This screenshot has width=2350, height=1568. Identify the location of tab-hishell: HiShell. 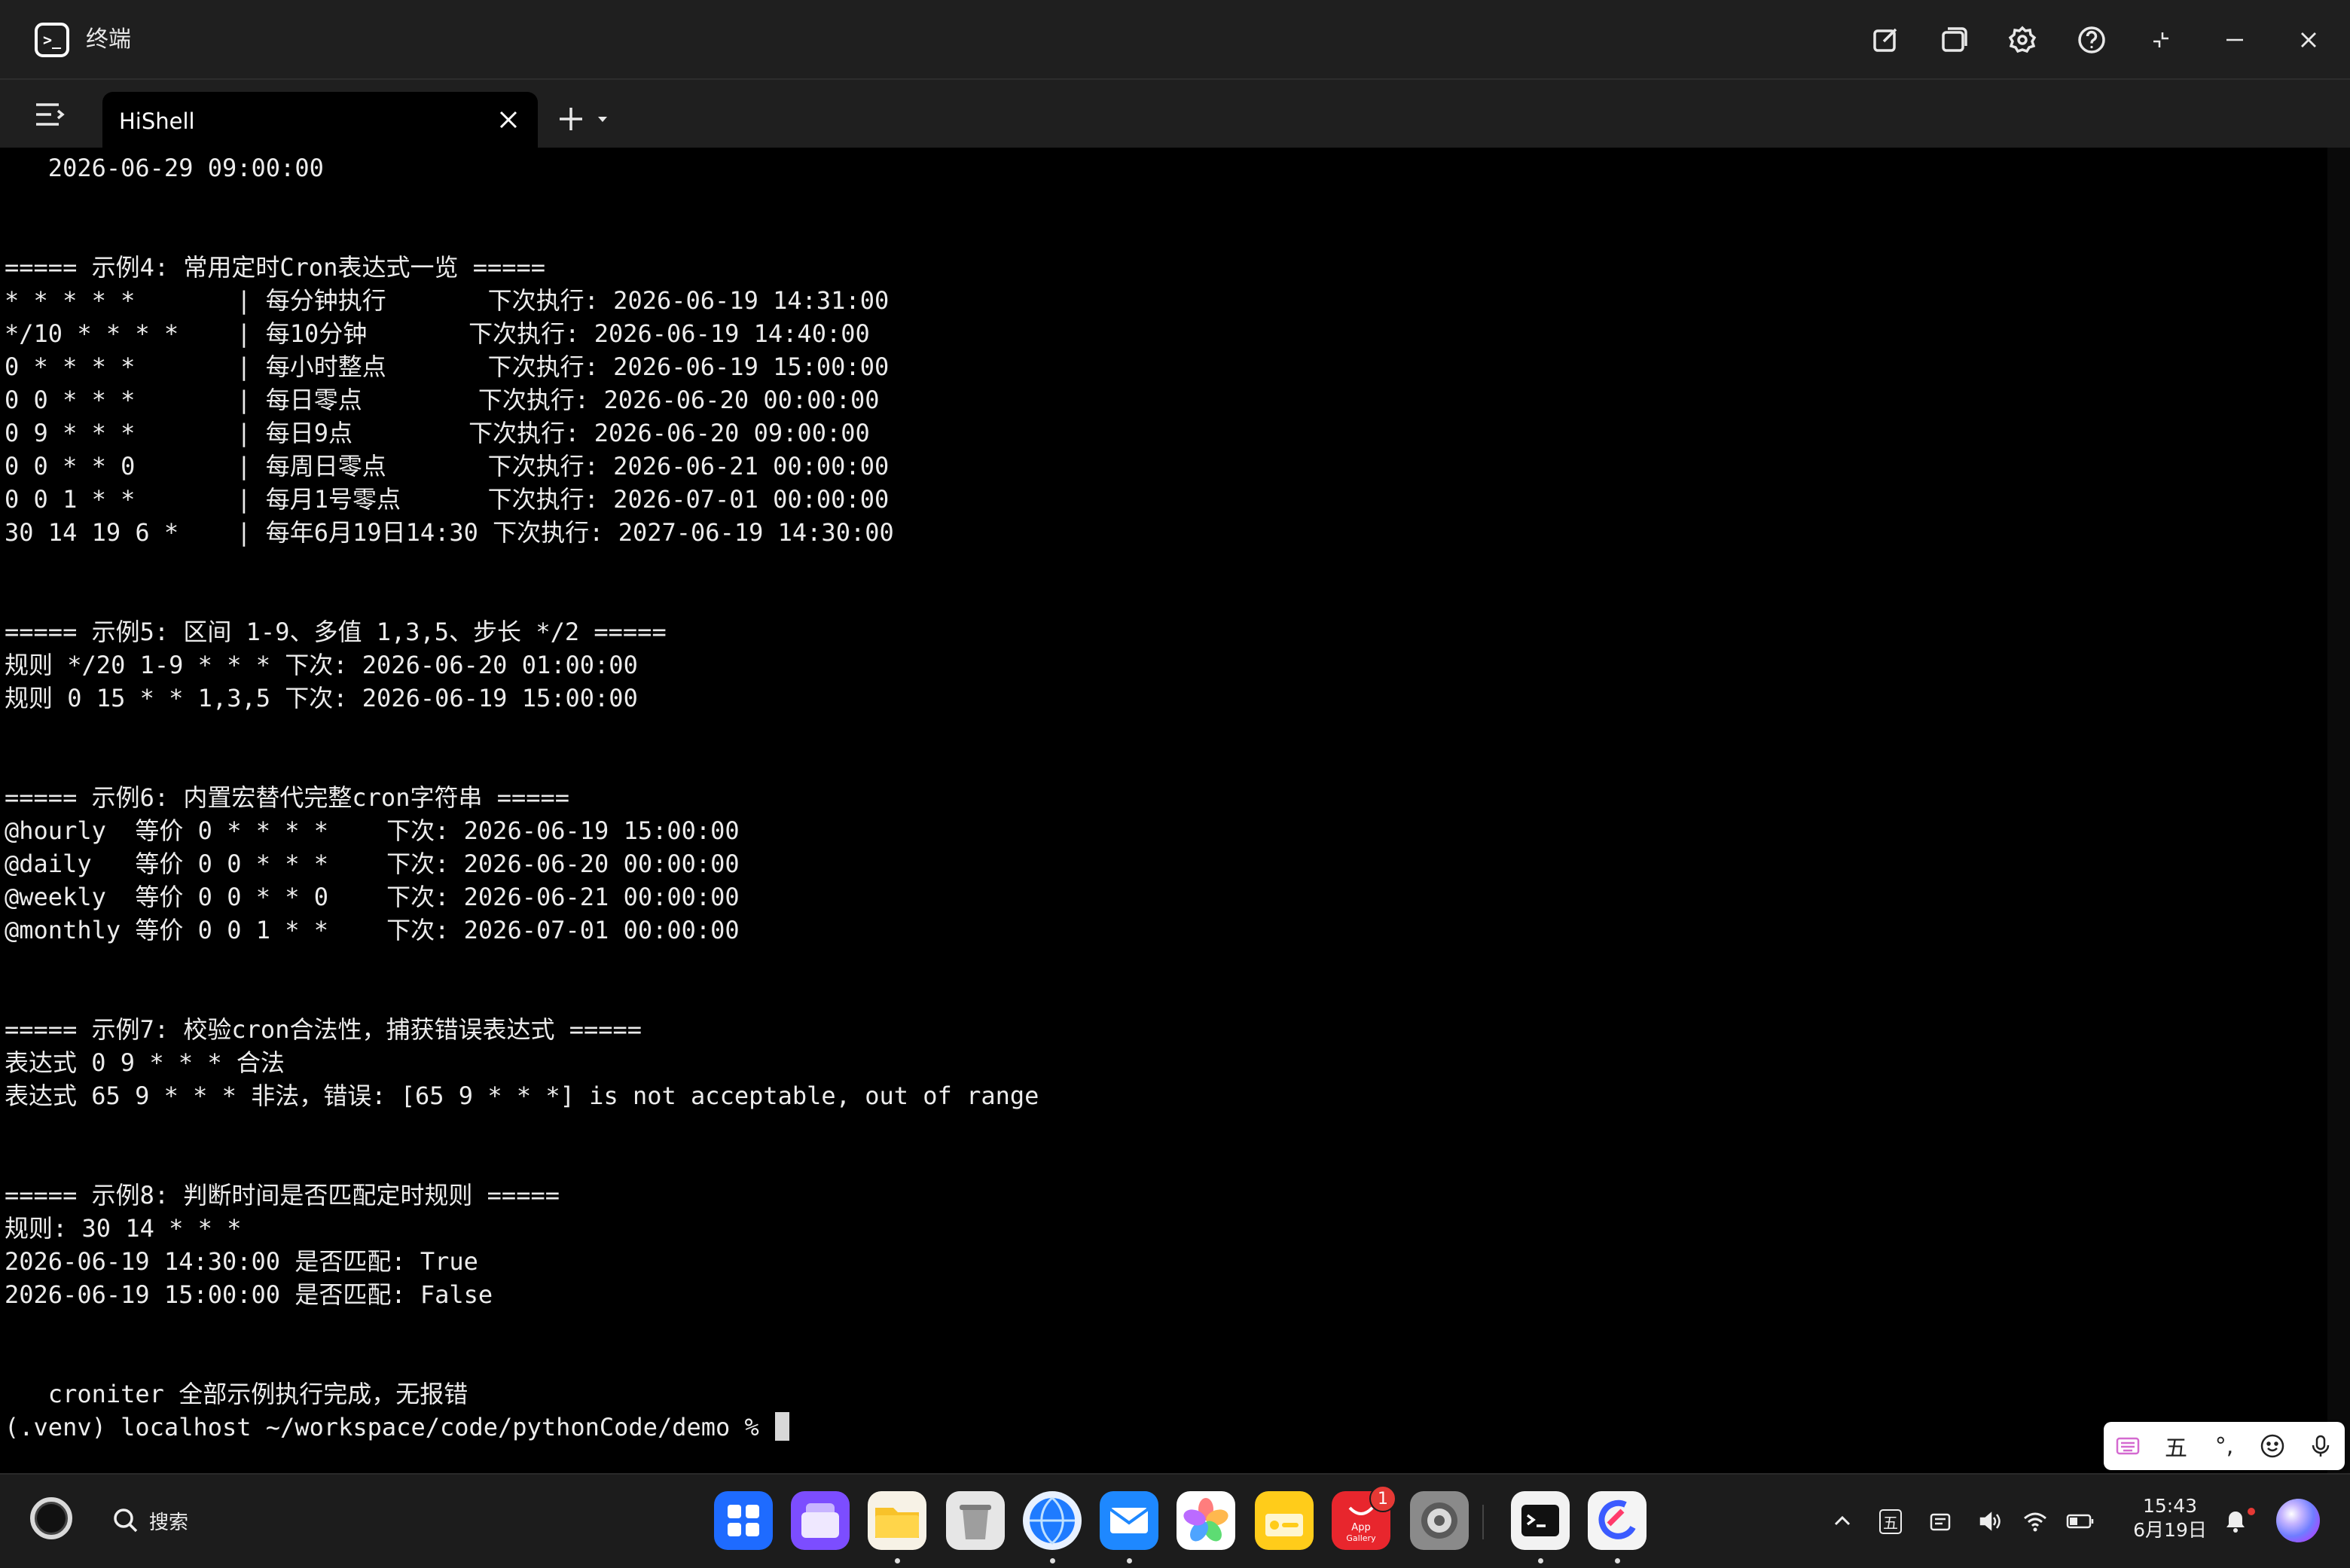
(320, 120).